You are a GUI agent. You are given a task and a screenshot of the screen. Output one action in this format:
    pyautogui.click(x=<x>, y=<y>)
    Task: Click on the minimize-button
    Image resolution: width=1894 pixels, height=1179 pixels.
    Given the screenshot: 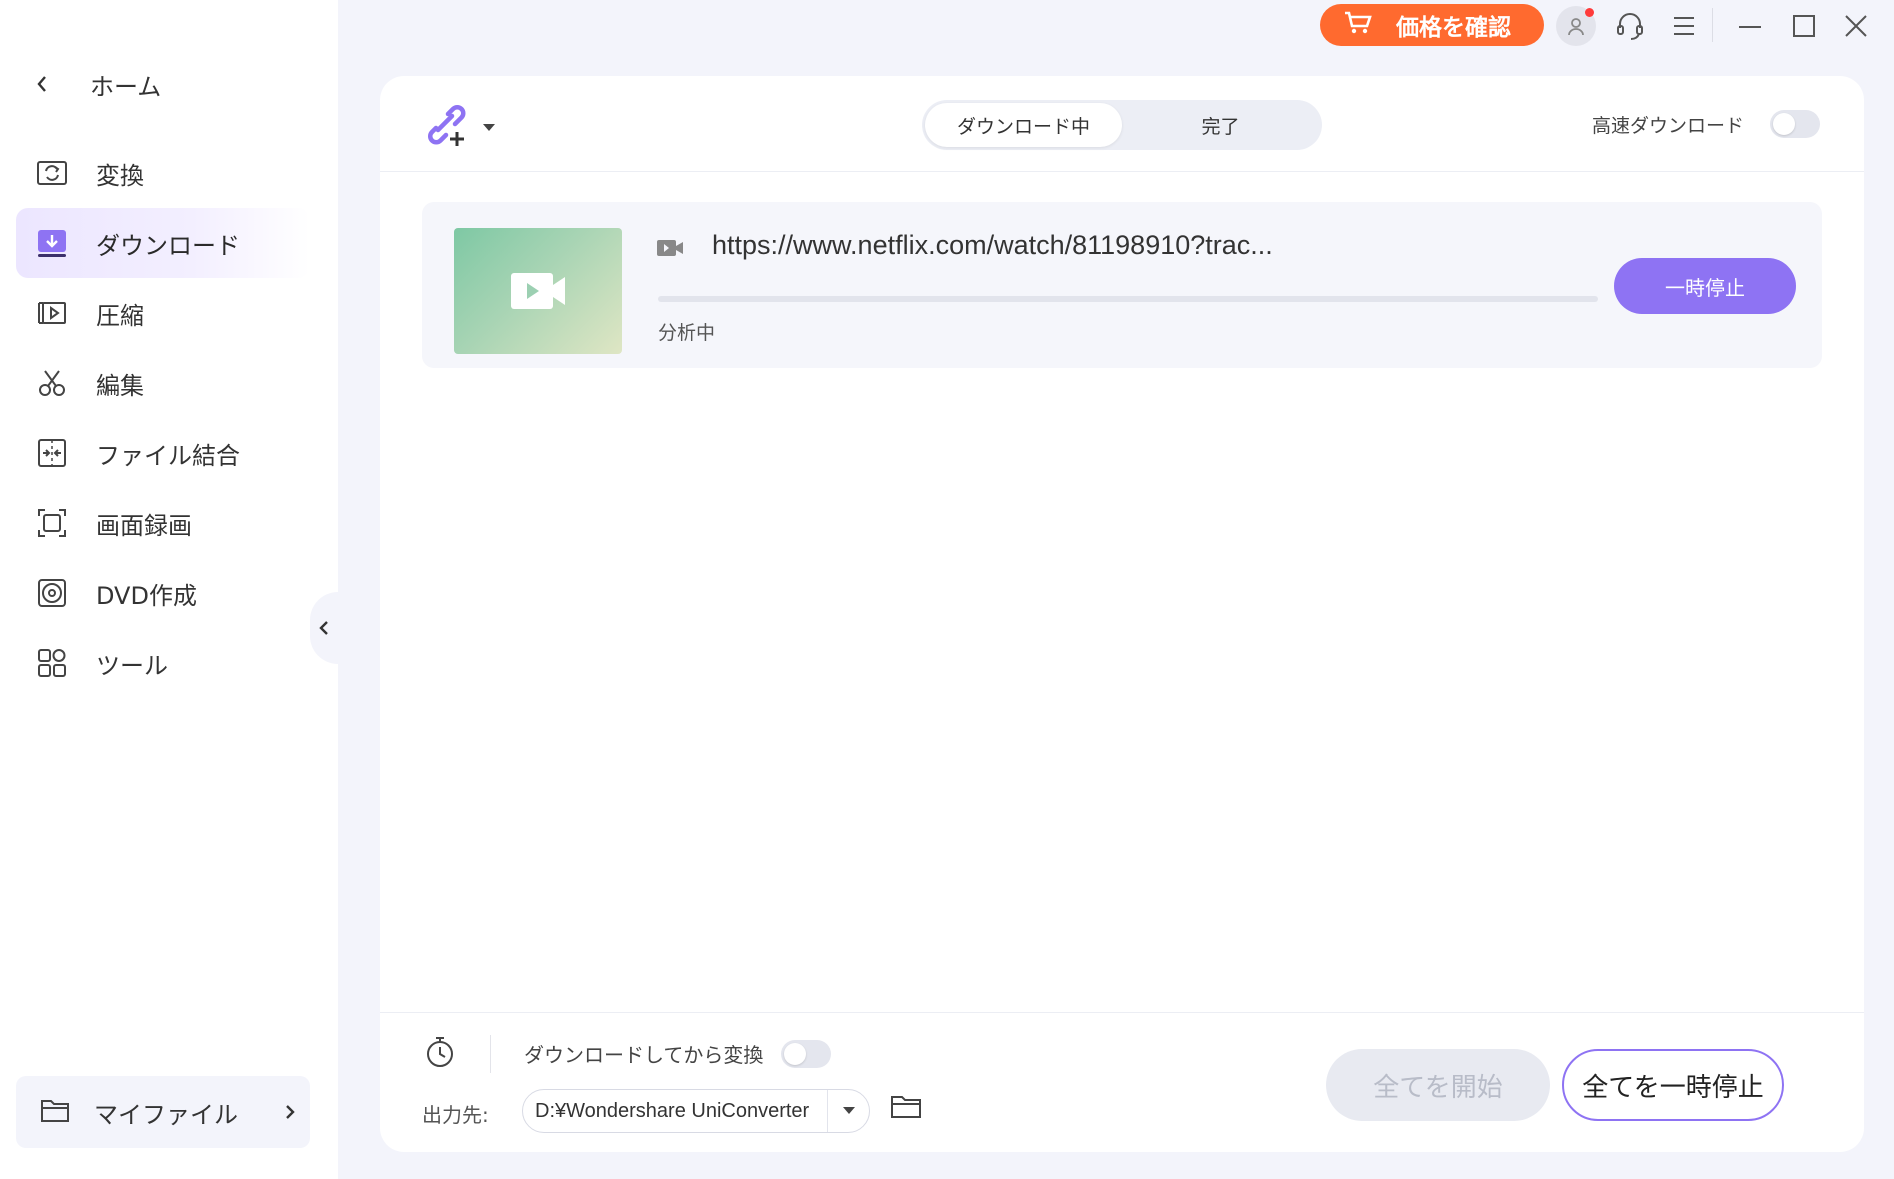 What is the action you would take?
    pyautogui.click(x=1750, y=26)
    